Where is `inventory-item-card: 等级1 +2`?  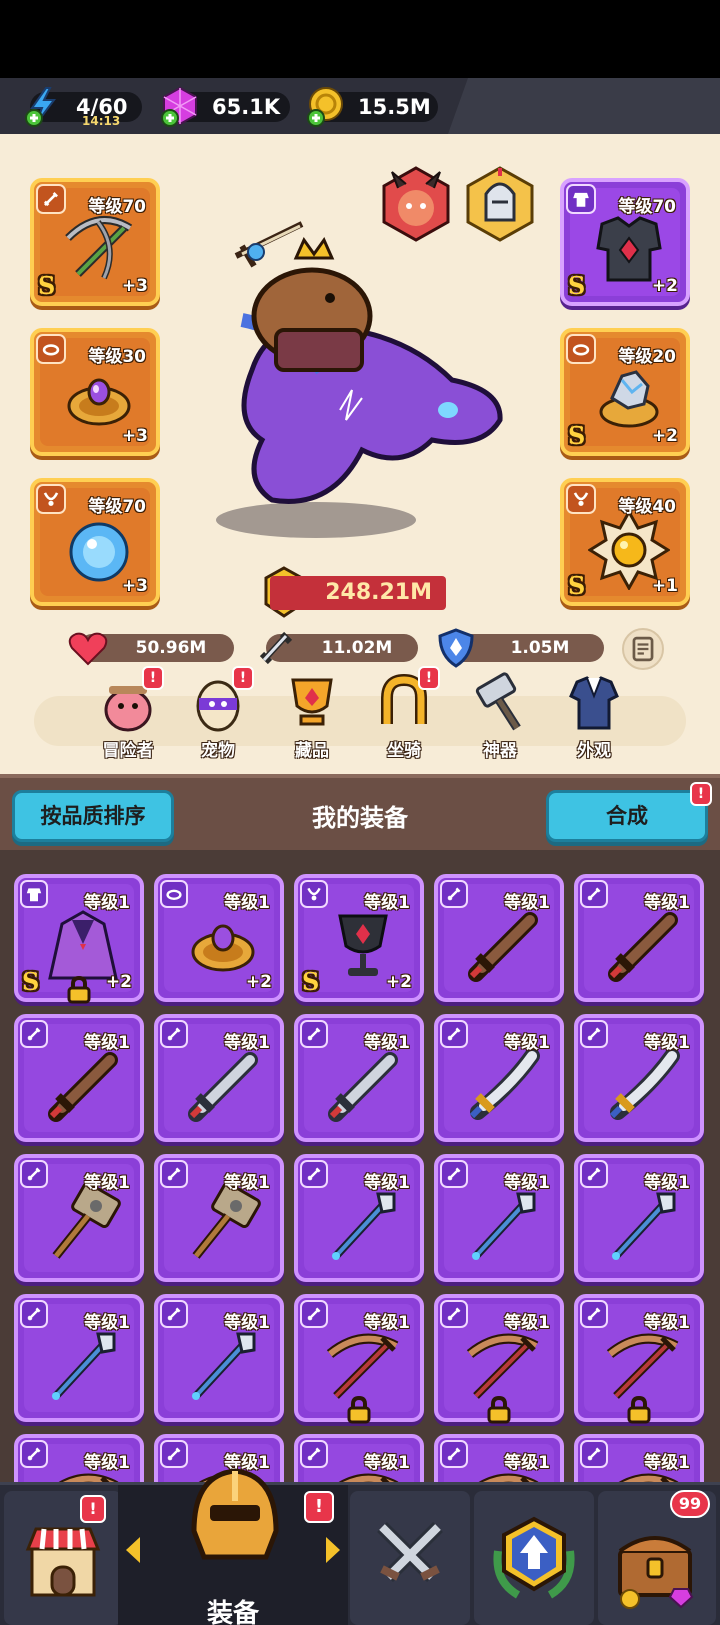
inventory-item-card: 等级1 +2 is located at coordinates (219, 938).